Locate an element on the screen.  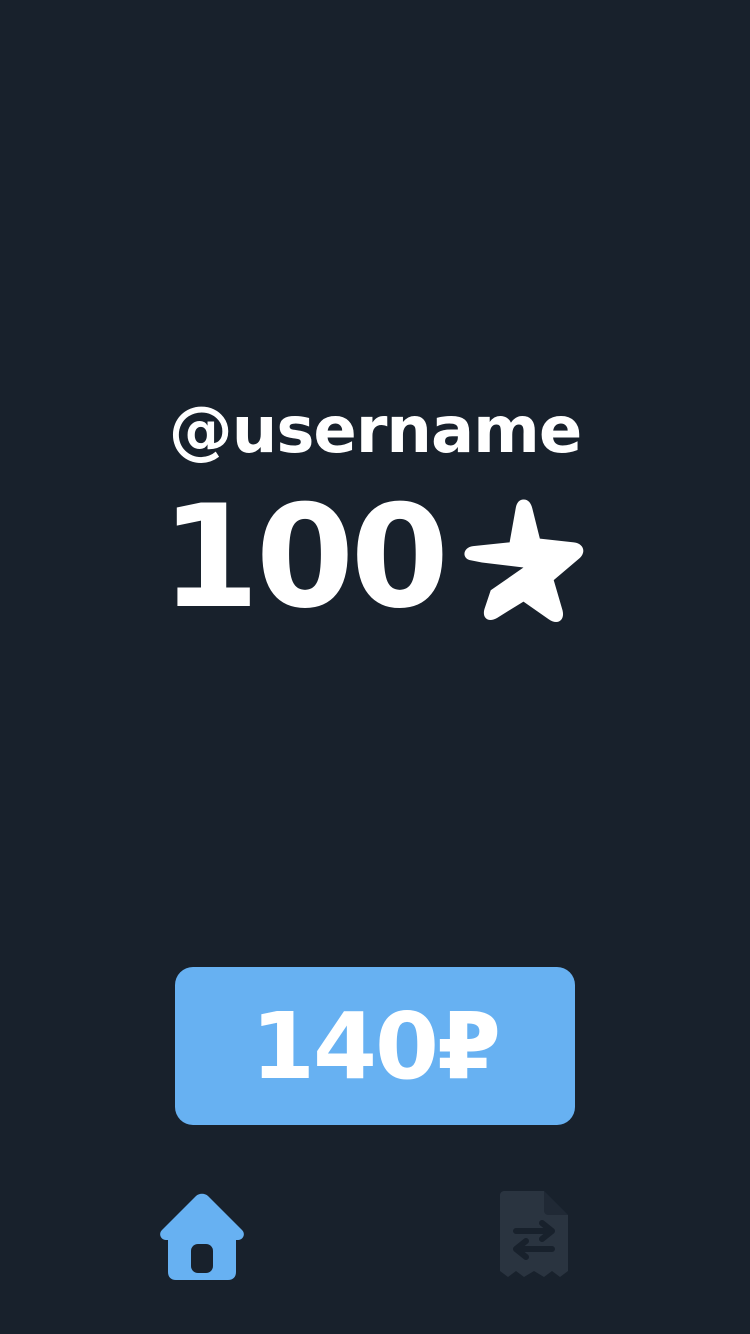
balance-display: 100 is located at coordinates (375, 557).